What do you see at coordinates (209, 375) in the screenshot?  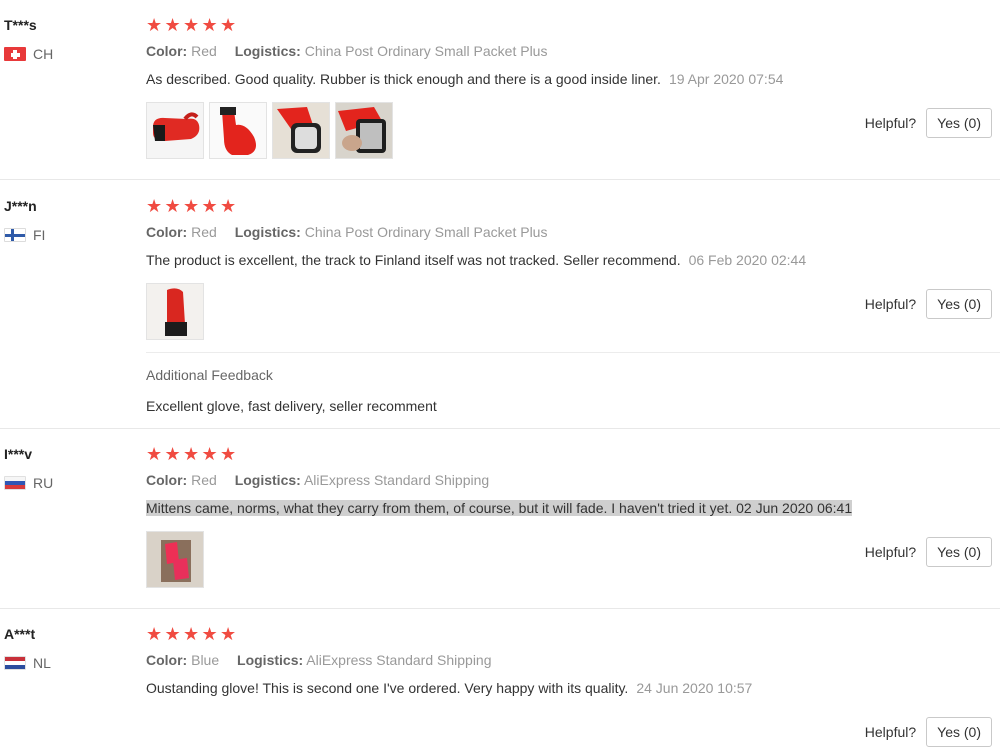 I see `additional-feedback-title: Additional Feedback` at bounding box center [209, 375].